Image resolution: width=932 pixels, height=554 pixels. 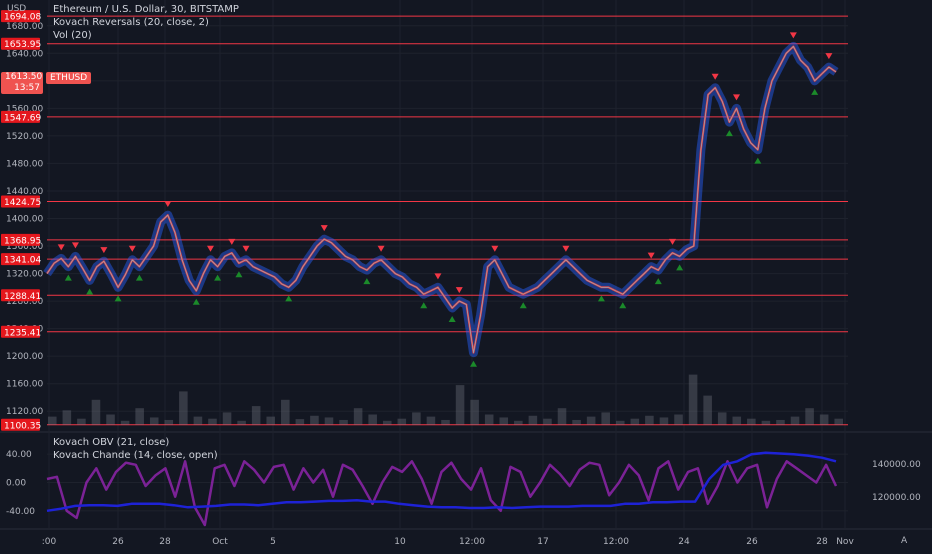 I want to click on level-tag-label: 1235.41, so click(x=22, y=333).